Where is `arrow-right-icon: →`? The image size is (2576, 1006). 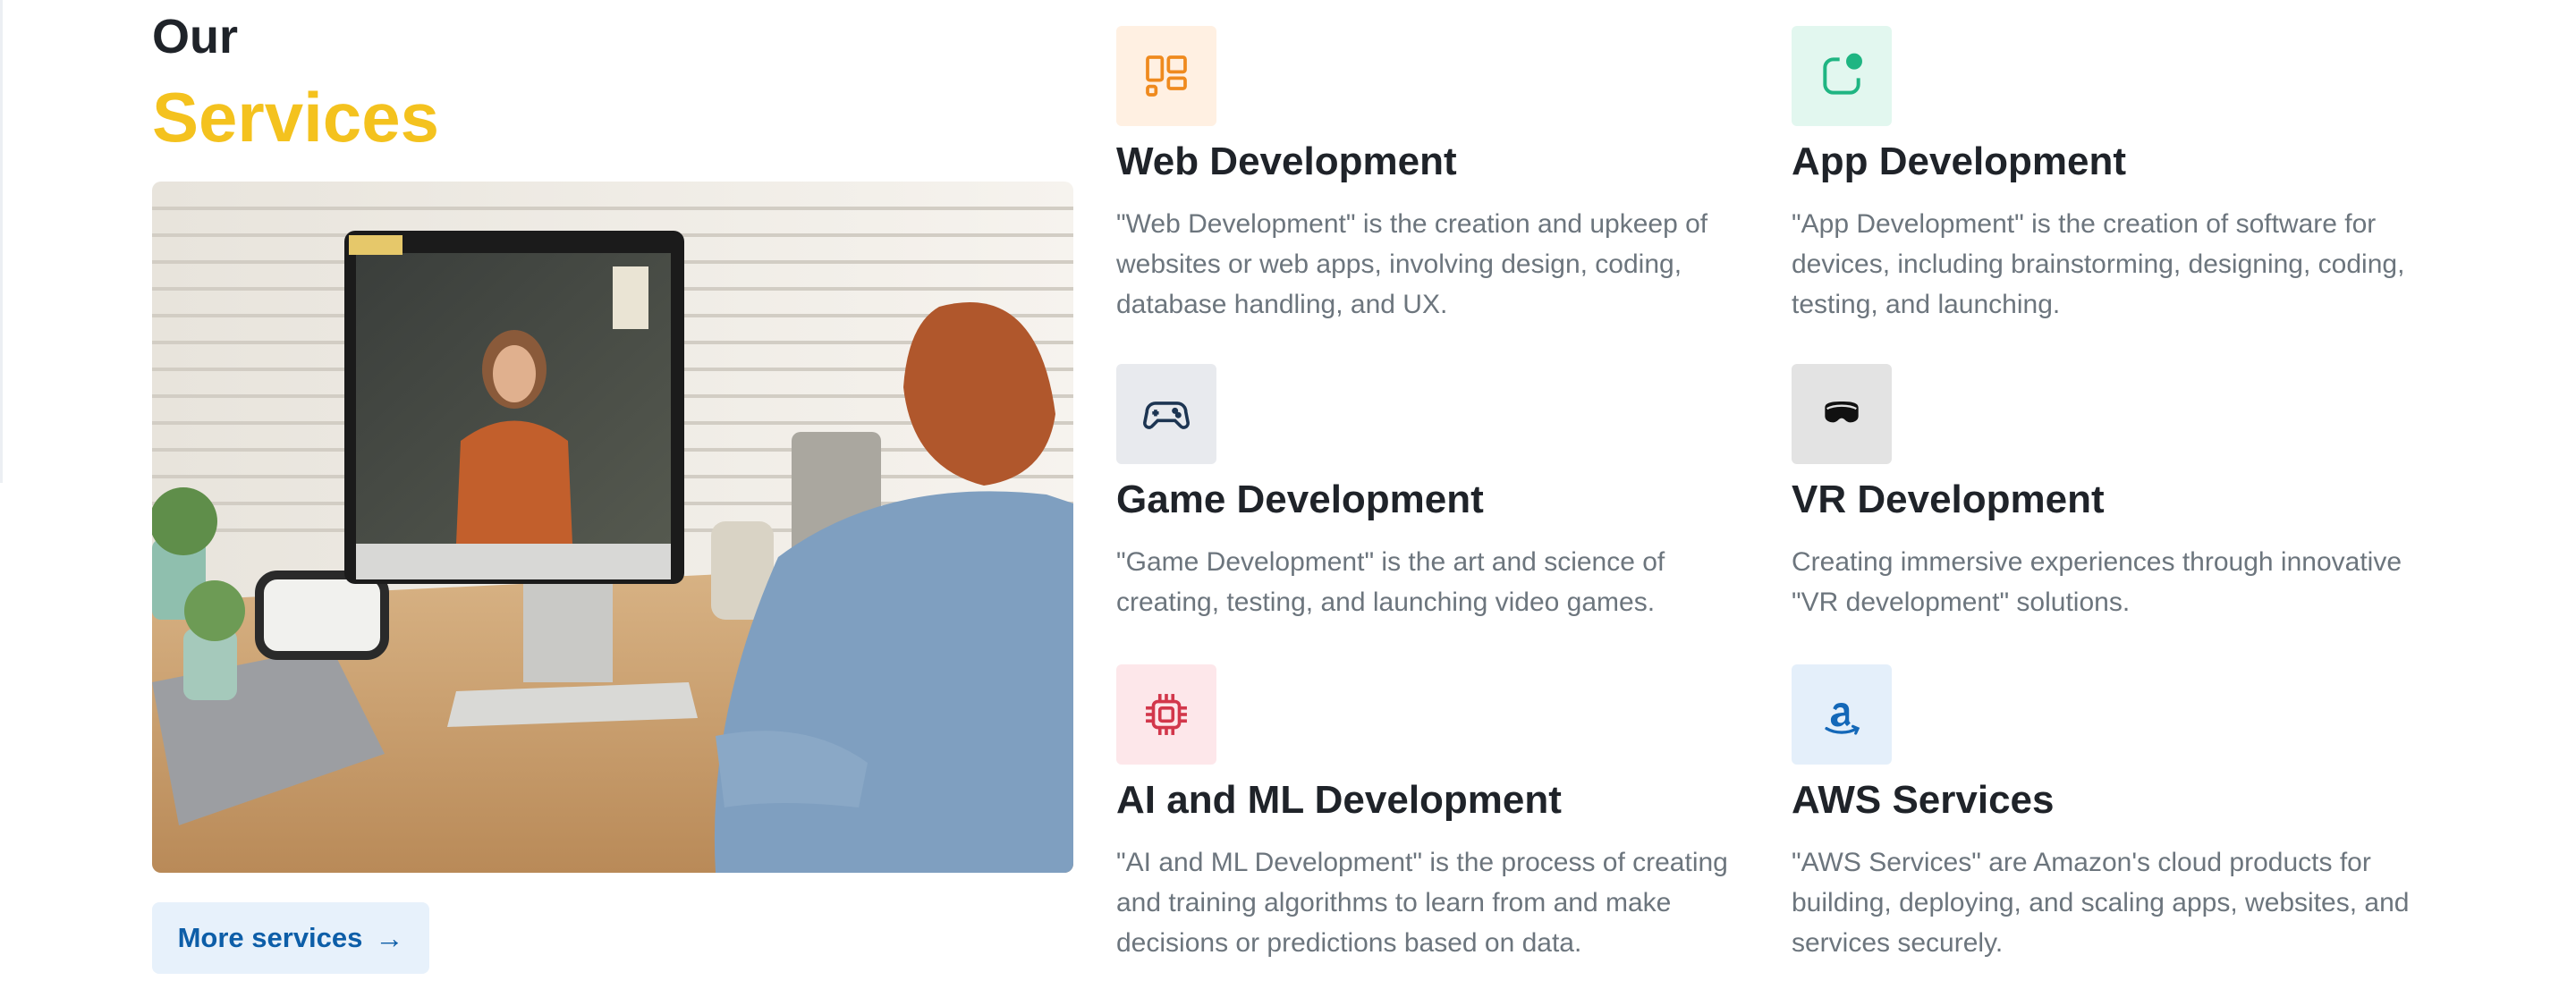 arrow-right-icon: → is located at coordinates (389, 937).